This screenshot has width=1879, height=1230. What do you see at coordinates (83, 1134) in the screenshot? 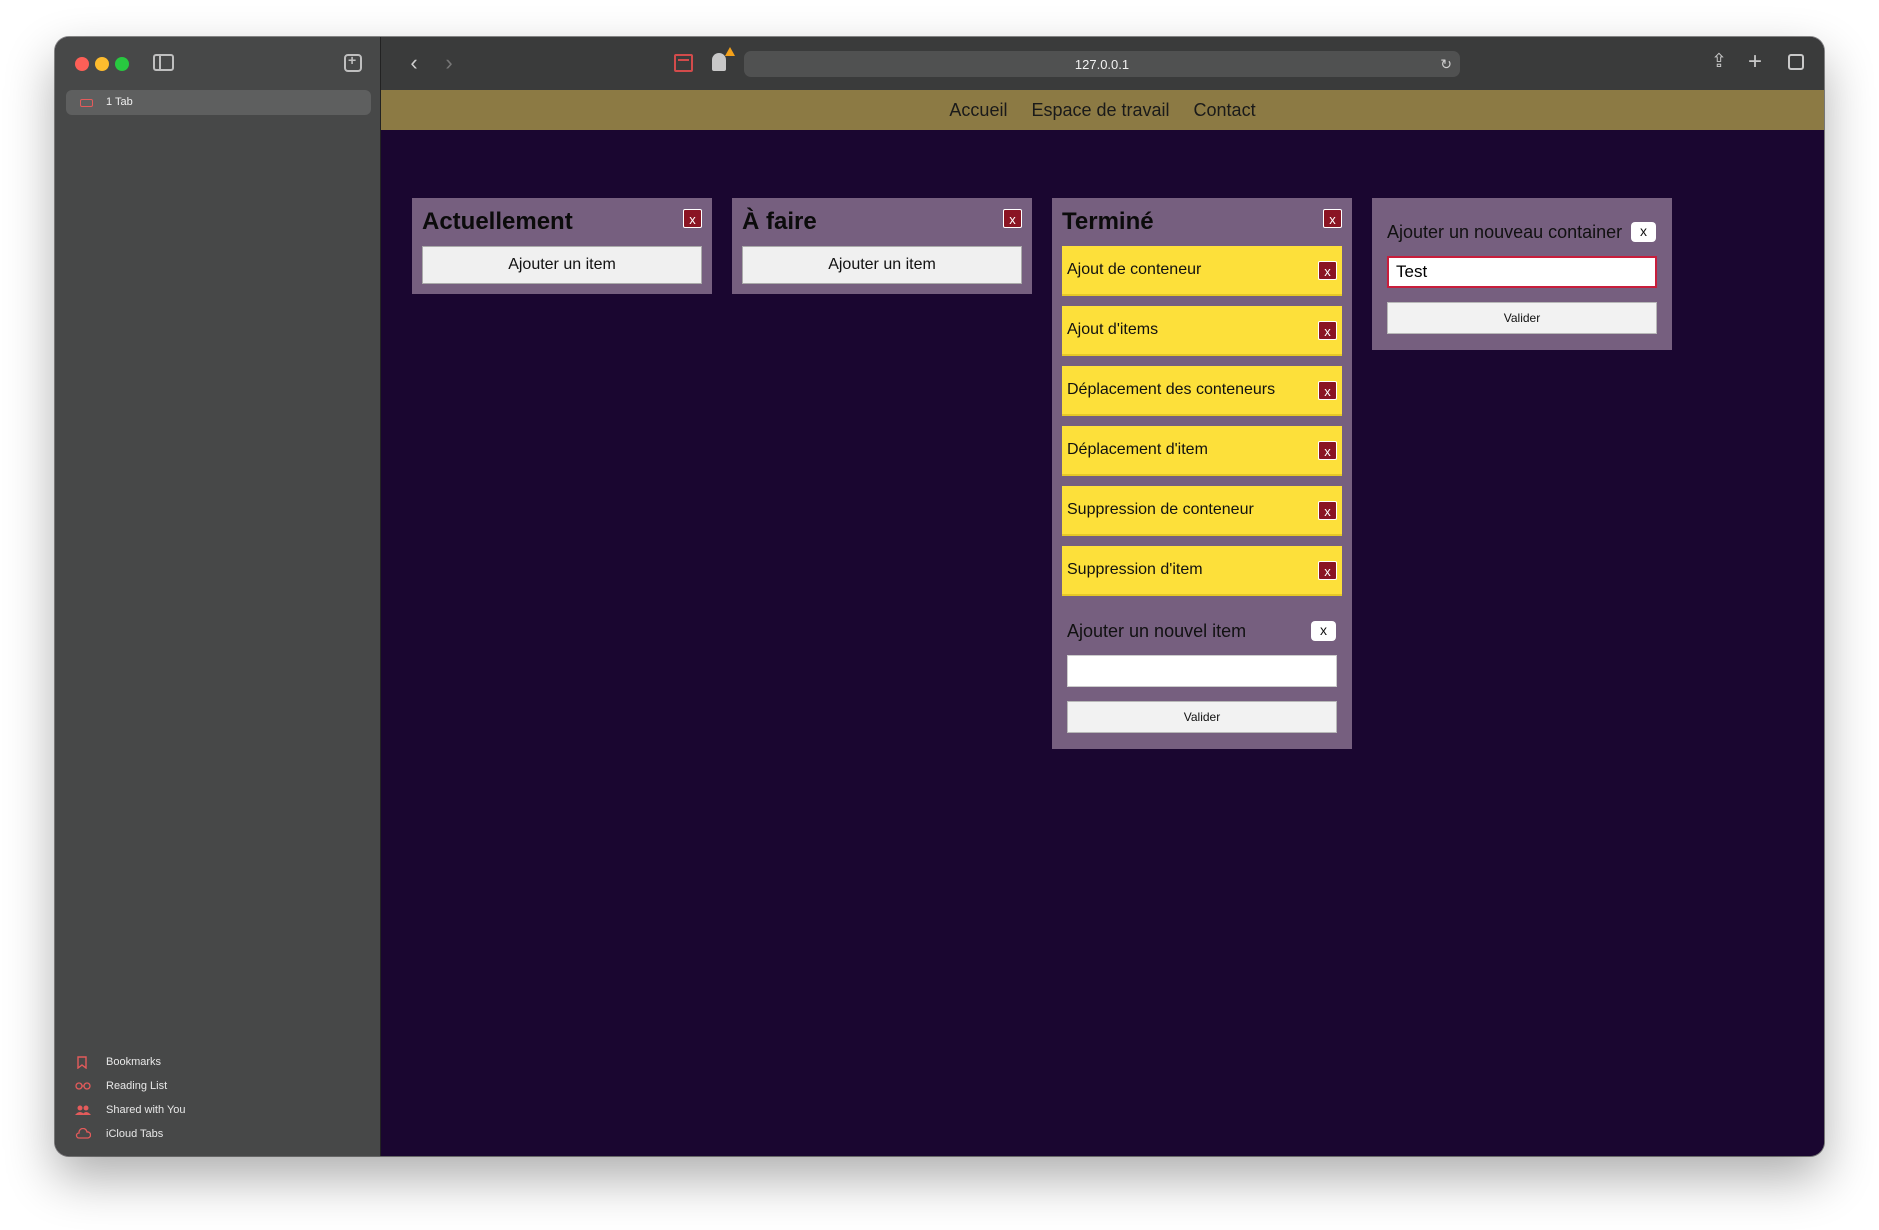
I see `cloud-icon` at bounding box center [83, 1134].